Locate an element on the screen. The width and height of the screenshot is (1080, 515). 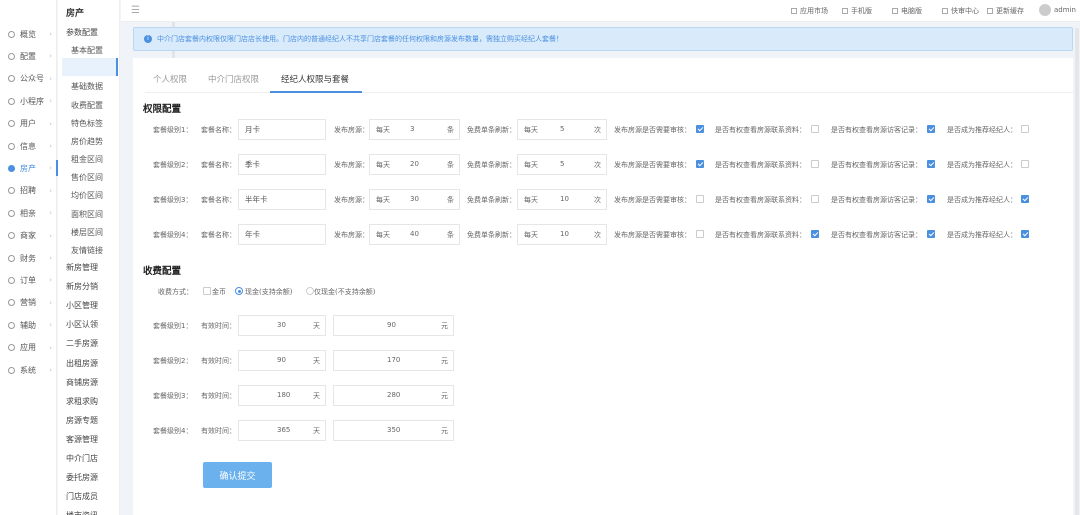
sidebar-item-8: 相亲 › is located at coordinates (28, 213).